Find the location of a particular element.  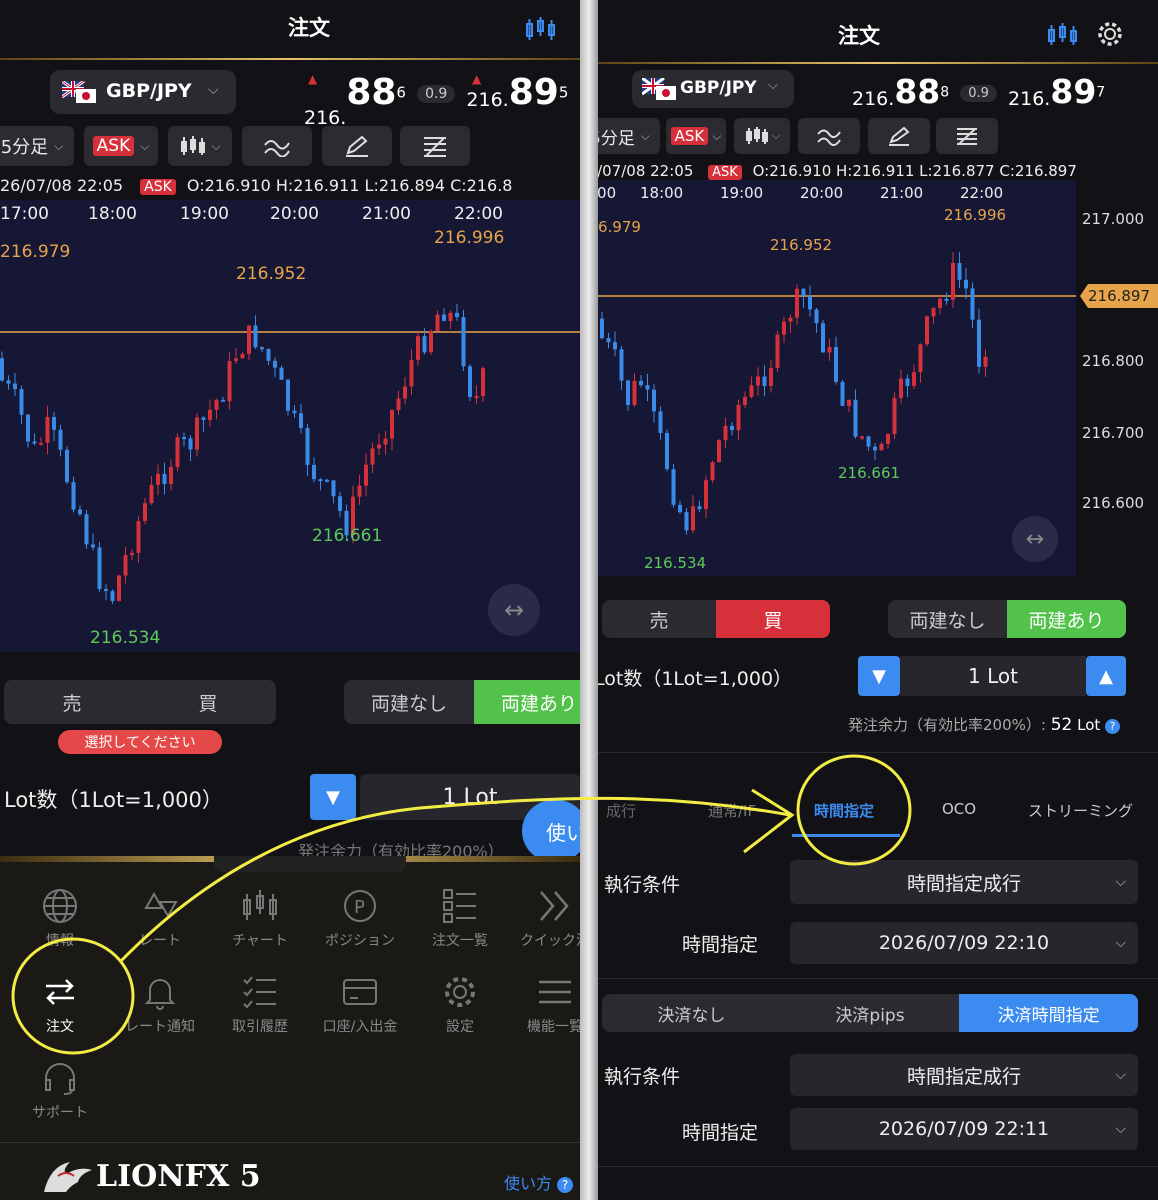

low-annotation: 216.661 is located at coordinates (347, 536).